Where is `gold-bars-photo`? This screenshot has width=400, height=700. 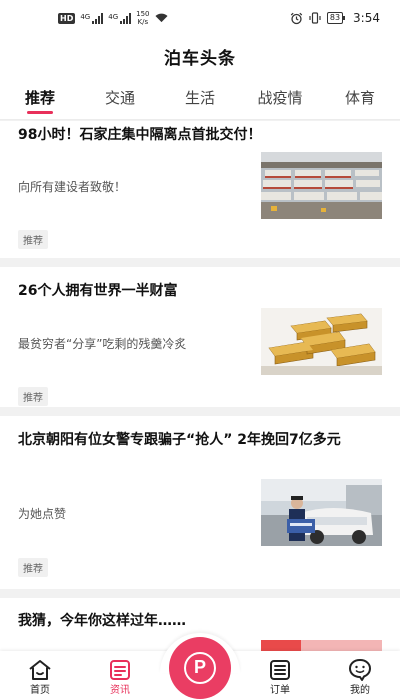
gold-bars-photo is located at coordinates (321, 341).